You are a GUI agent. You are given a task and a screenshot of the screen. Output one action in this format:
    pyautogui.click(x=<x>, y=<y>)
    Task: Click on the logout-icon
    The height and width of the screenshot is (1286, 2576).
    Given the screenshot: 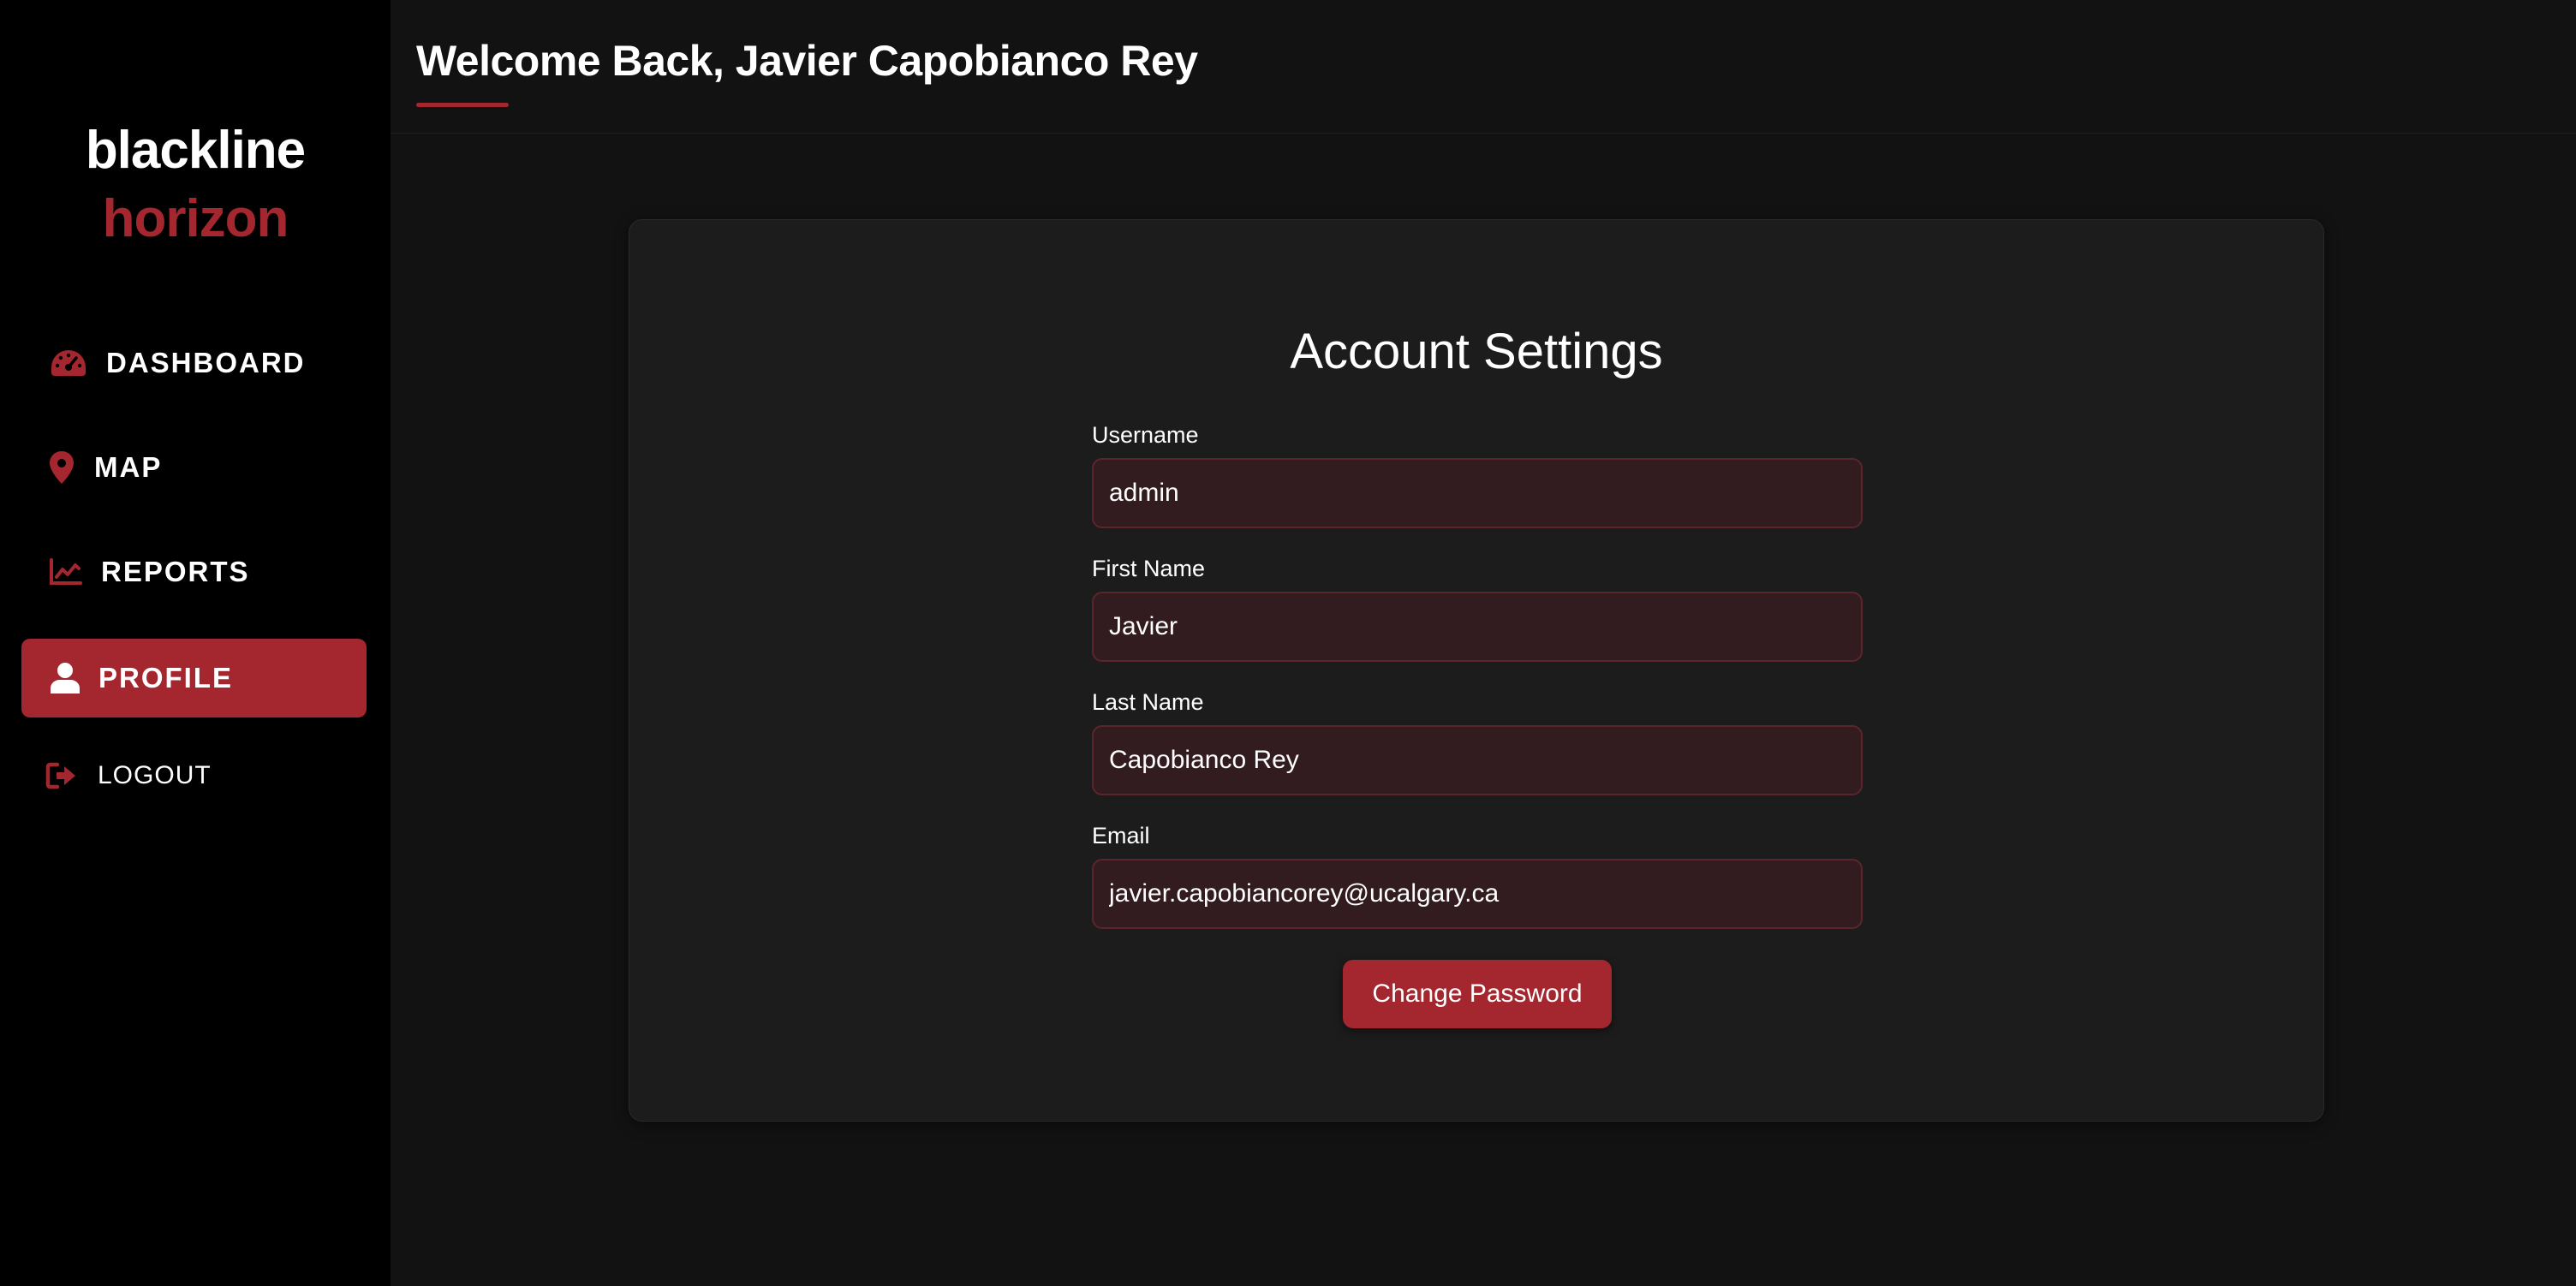 What is the action you would take?
    pyautogui.click(x=61, y=775)
    